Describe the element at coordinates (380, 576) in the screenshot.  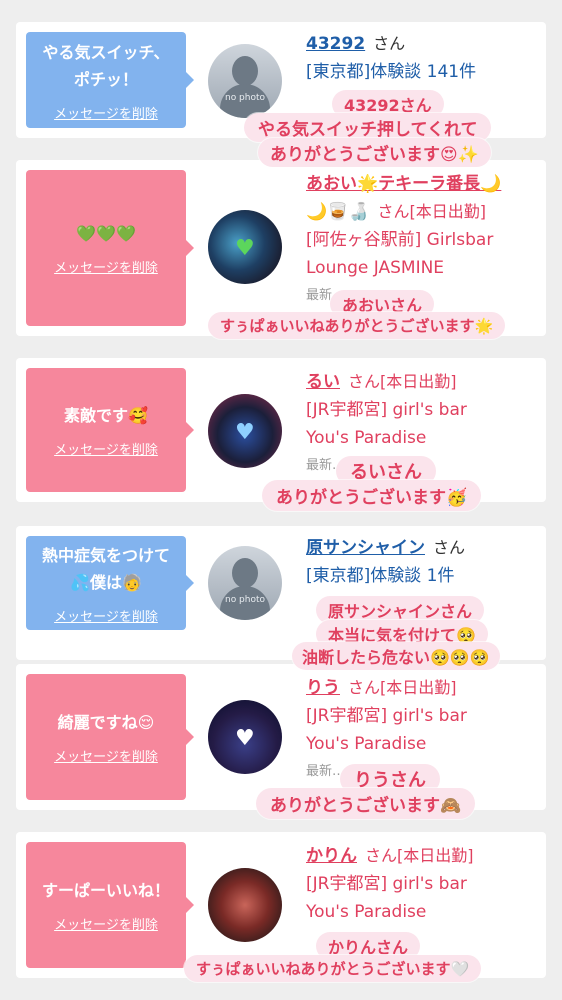
I see `user-area: [東京都]体験談 1件` at that location.